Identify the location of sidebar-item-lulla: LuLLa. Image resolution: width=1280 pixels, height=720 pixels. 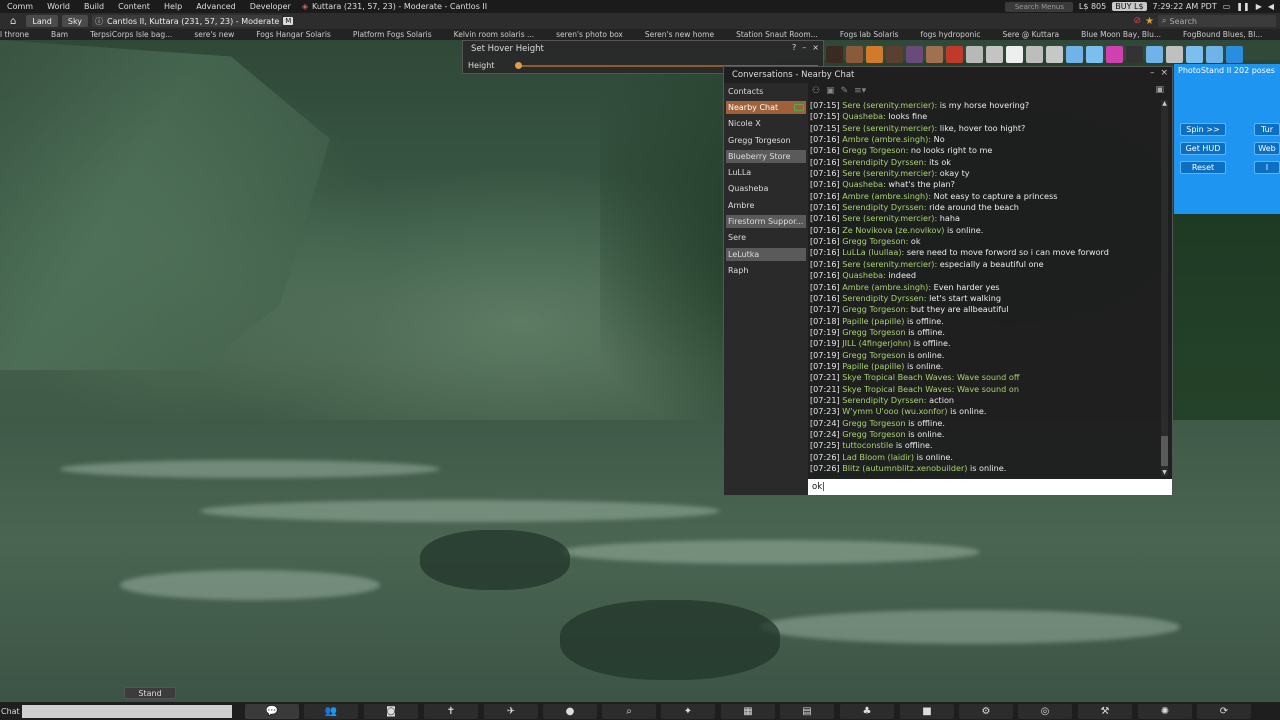
(766, 172).